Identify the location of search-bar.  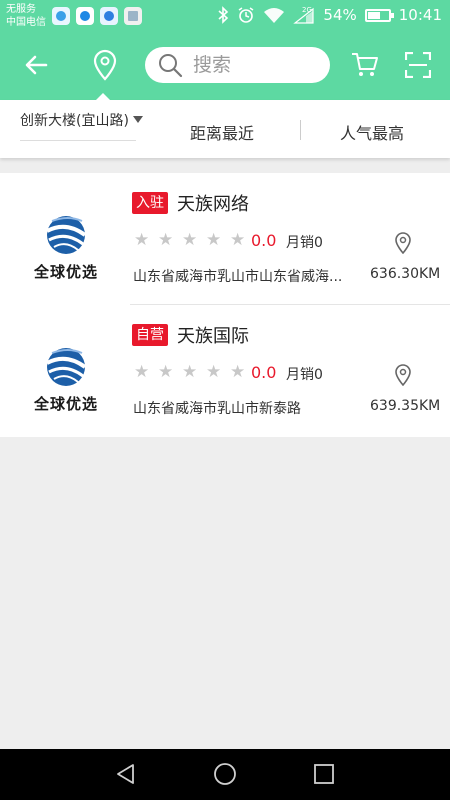
(237, 65).